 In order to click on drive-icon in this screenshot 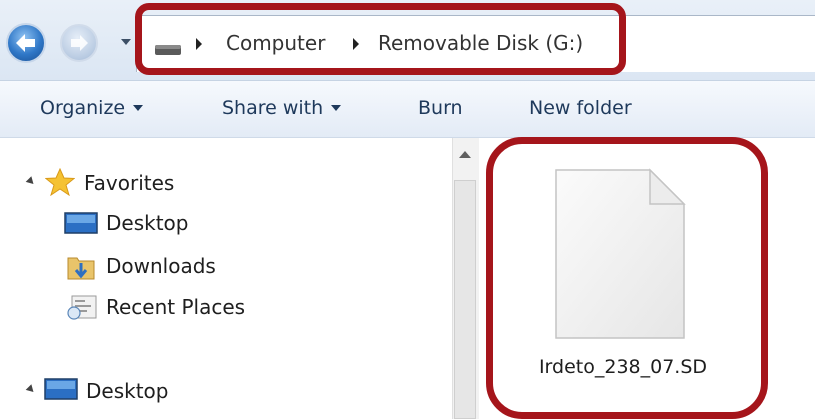, I will do `click(168, 50)`.